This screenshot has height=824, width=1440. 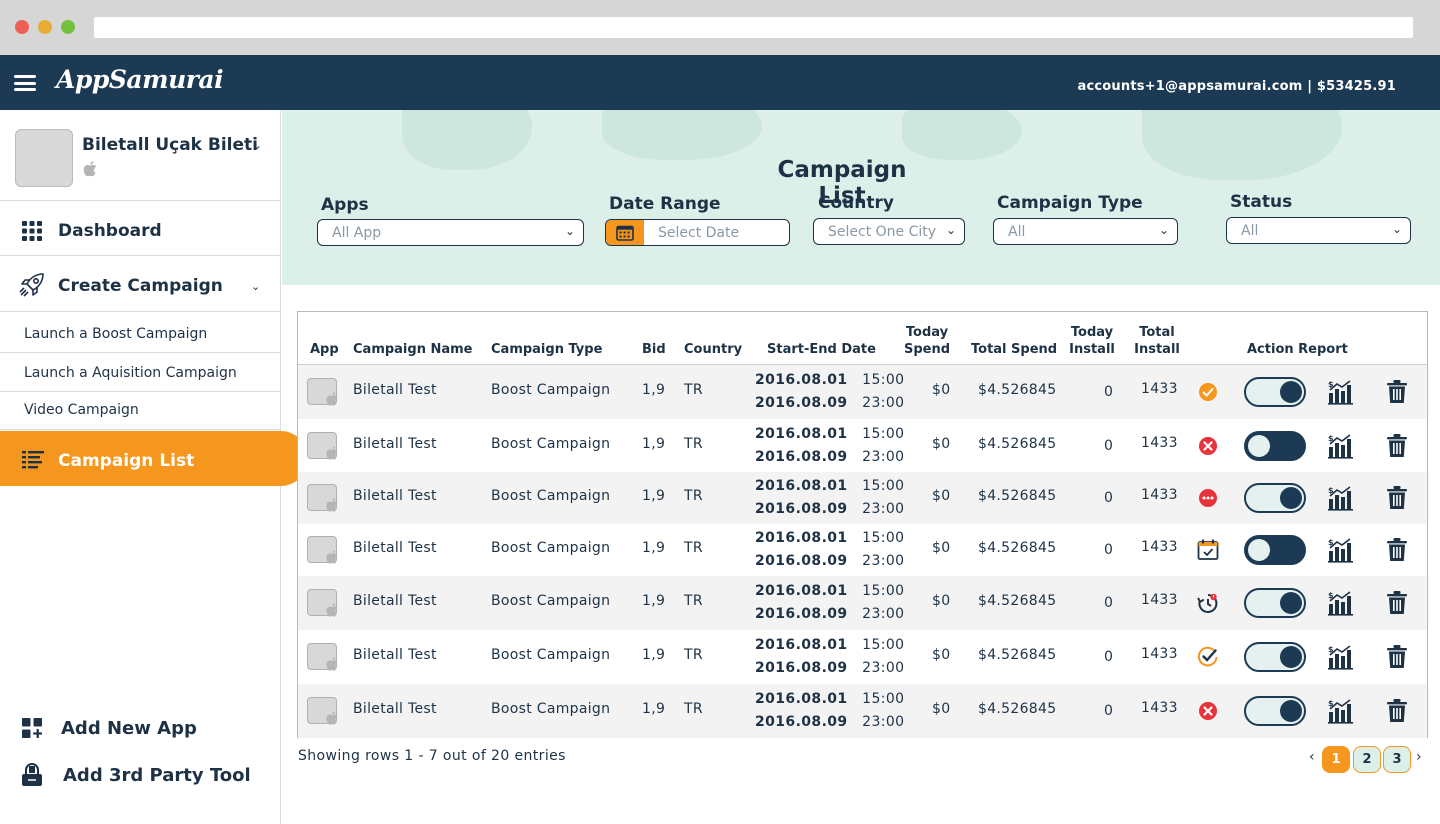 What do you see at coordinates (1157, 332) in the screenshot?
I see `column-header-line: Total` at bounding box center [1157, 332].